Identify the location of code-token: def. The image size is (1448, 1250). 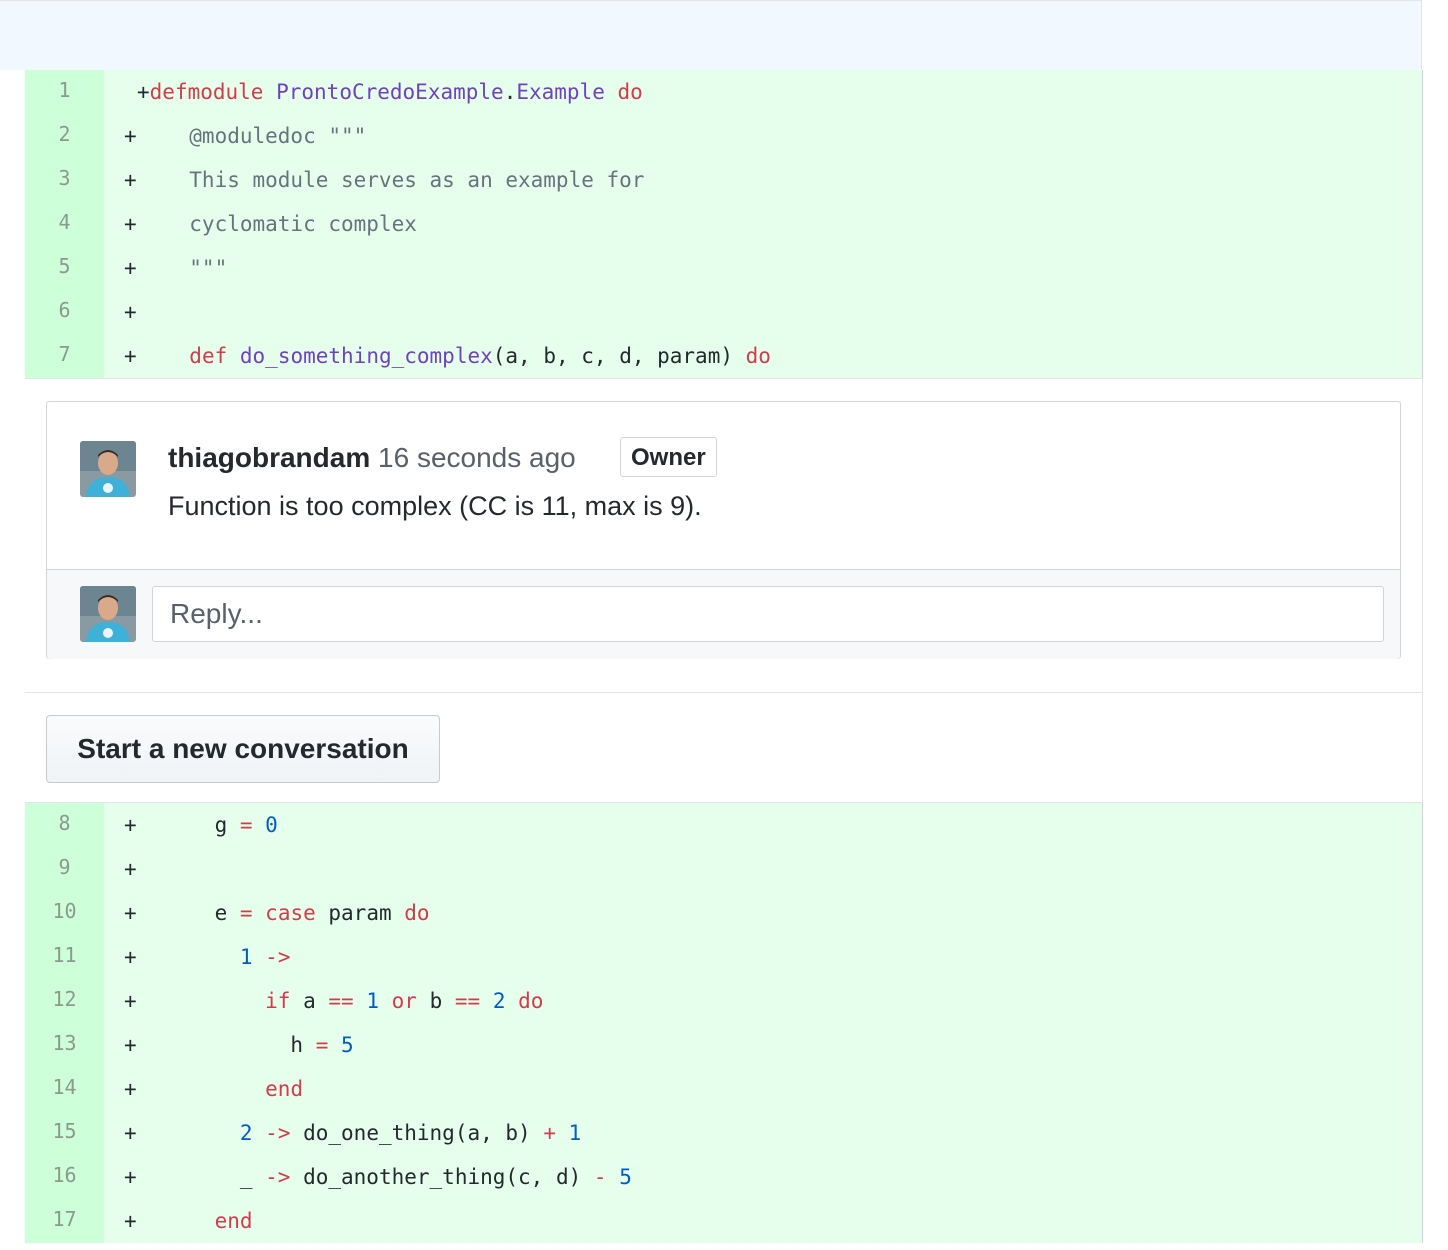
(208, 356).